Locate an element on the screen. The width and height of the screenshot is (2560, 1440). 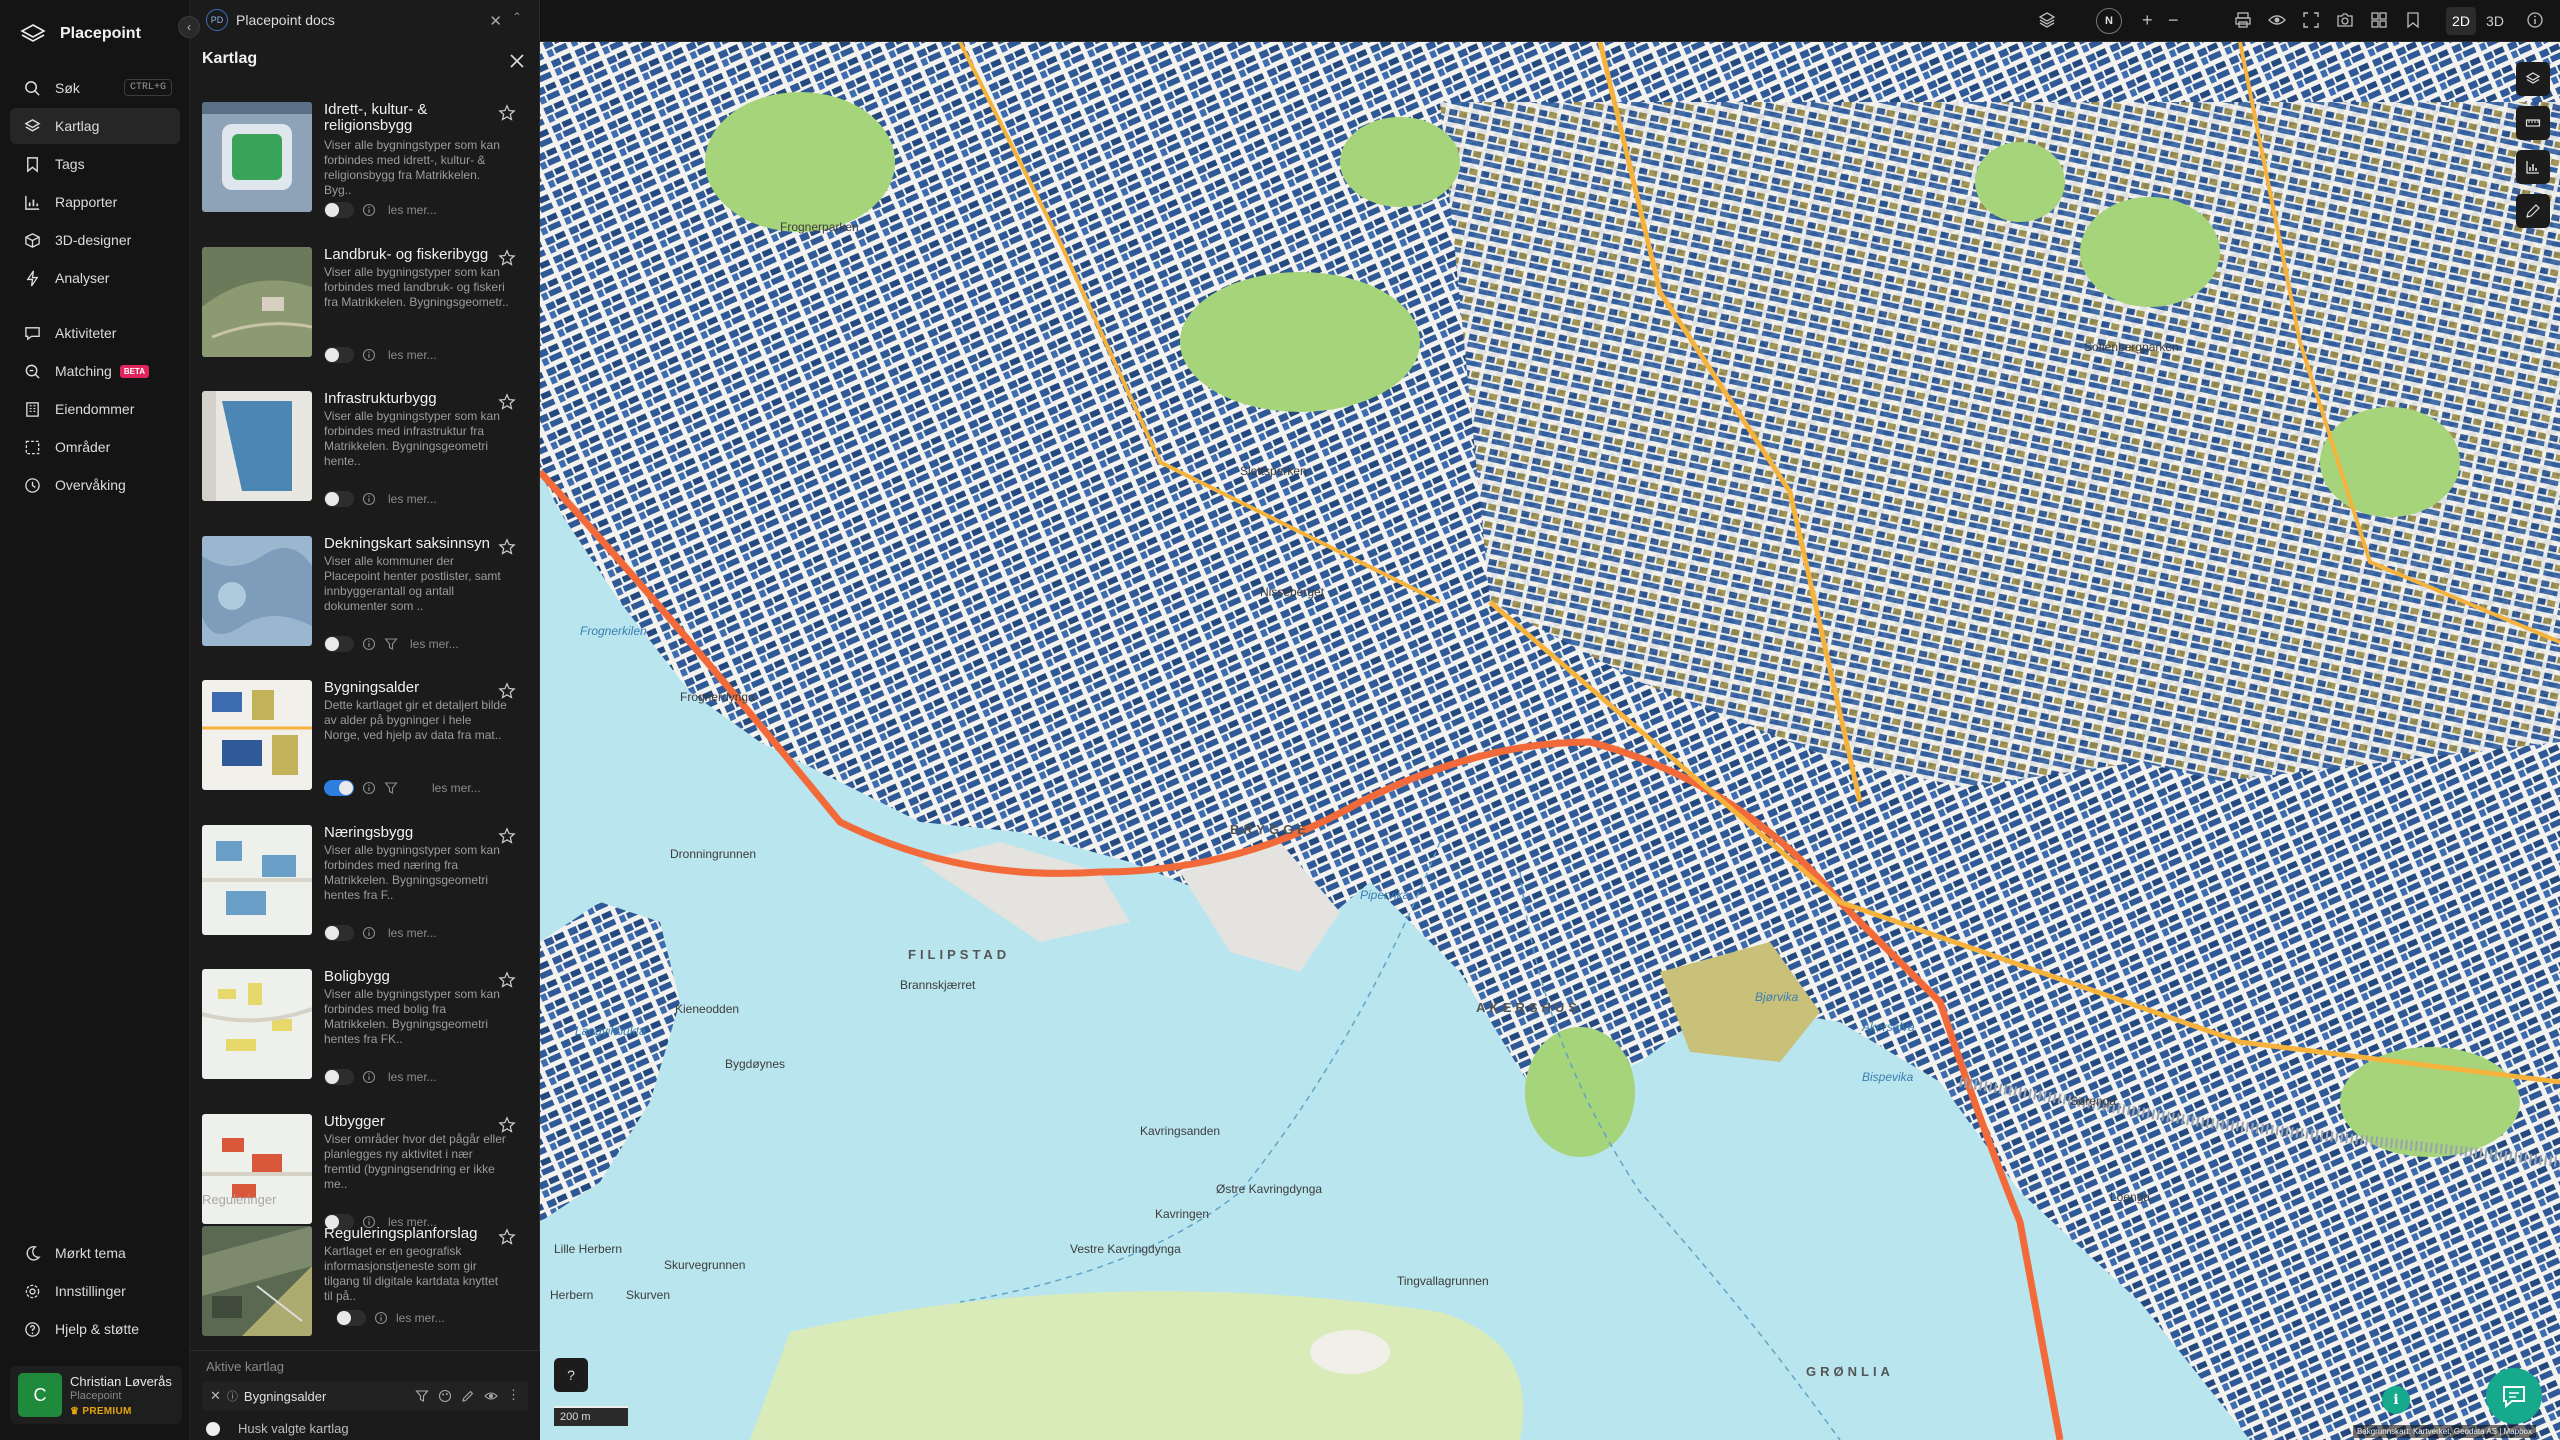
plus-icon: + is located at coordinates (2147, 20).